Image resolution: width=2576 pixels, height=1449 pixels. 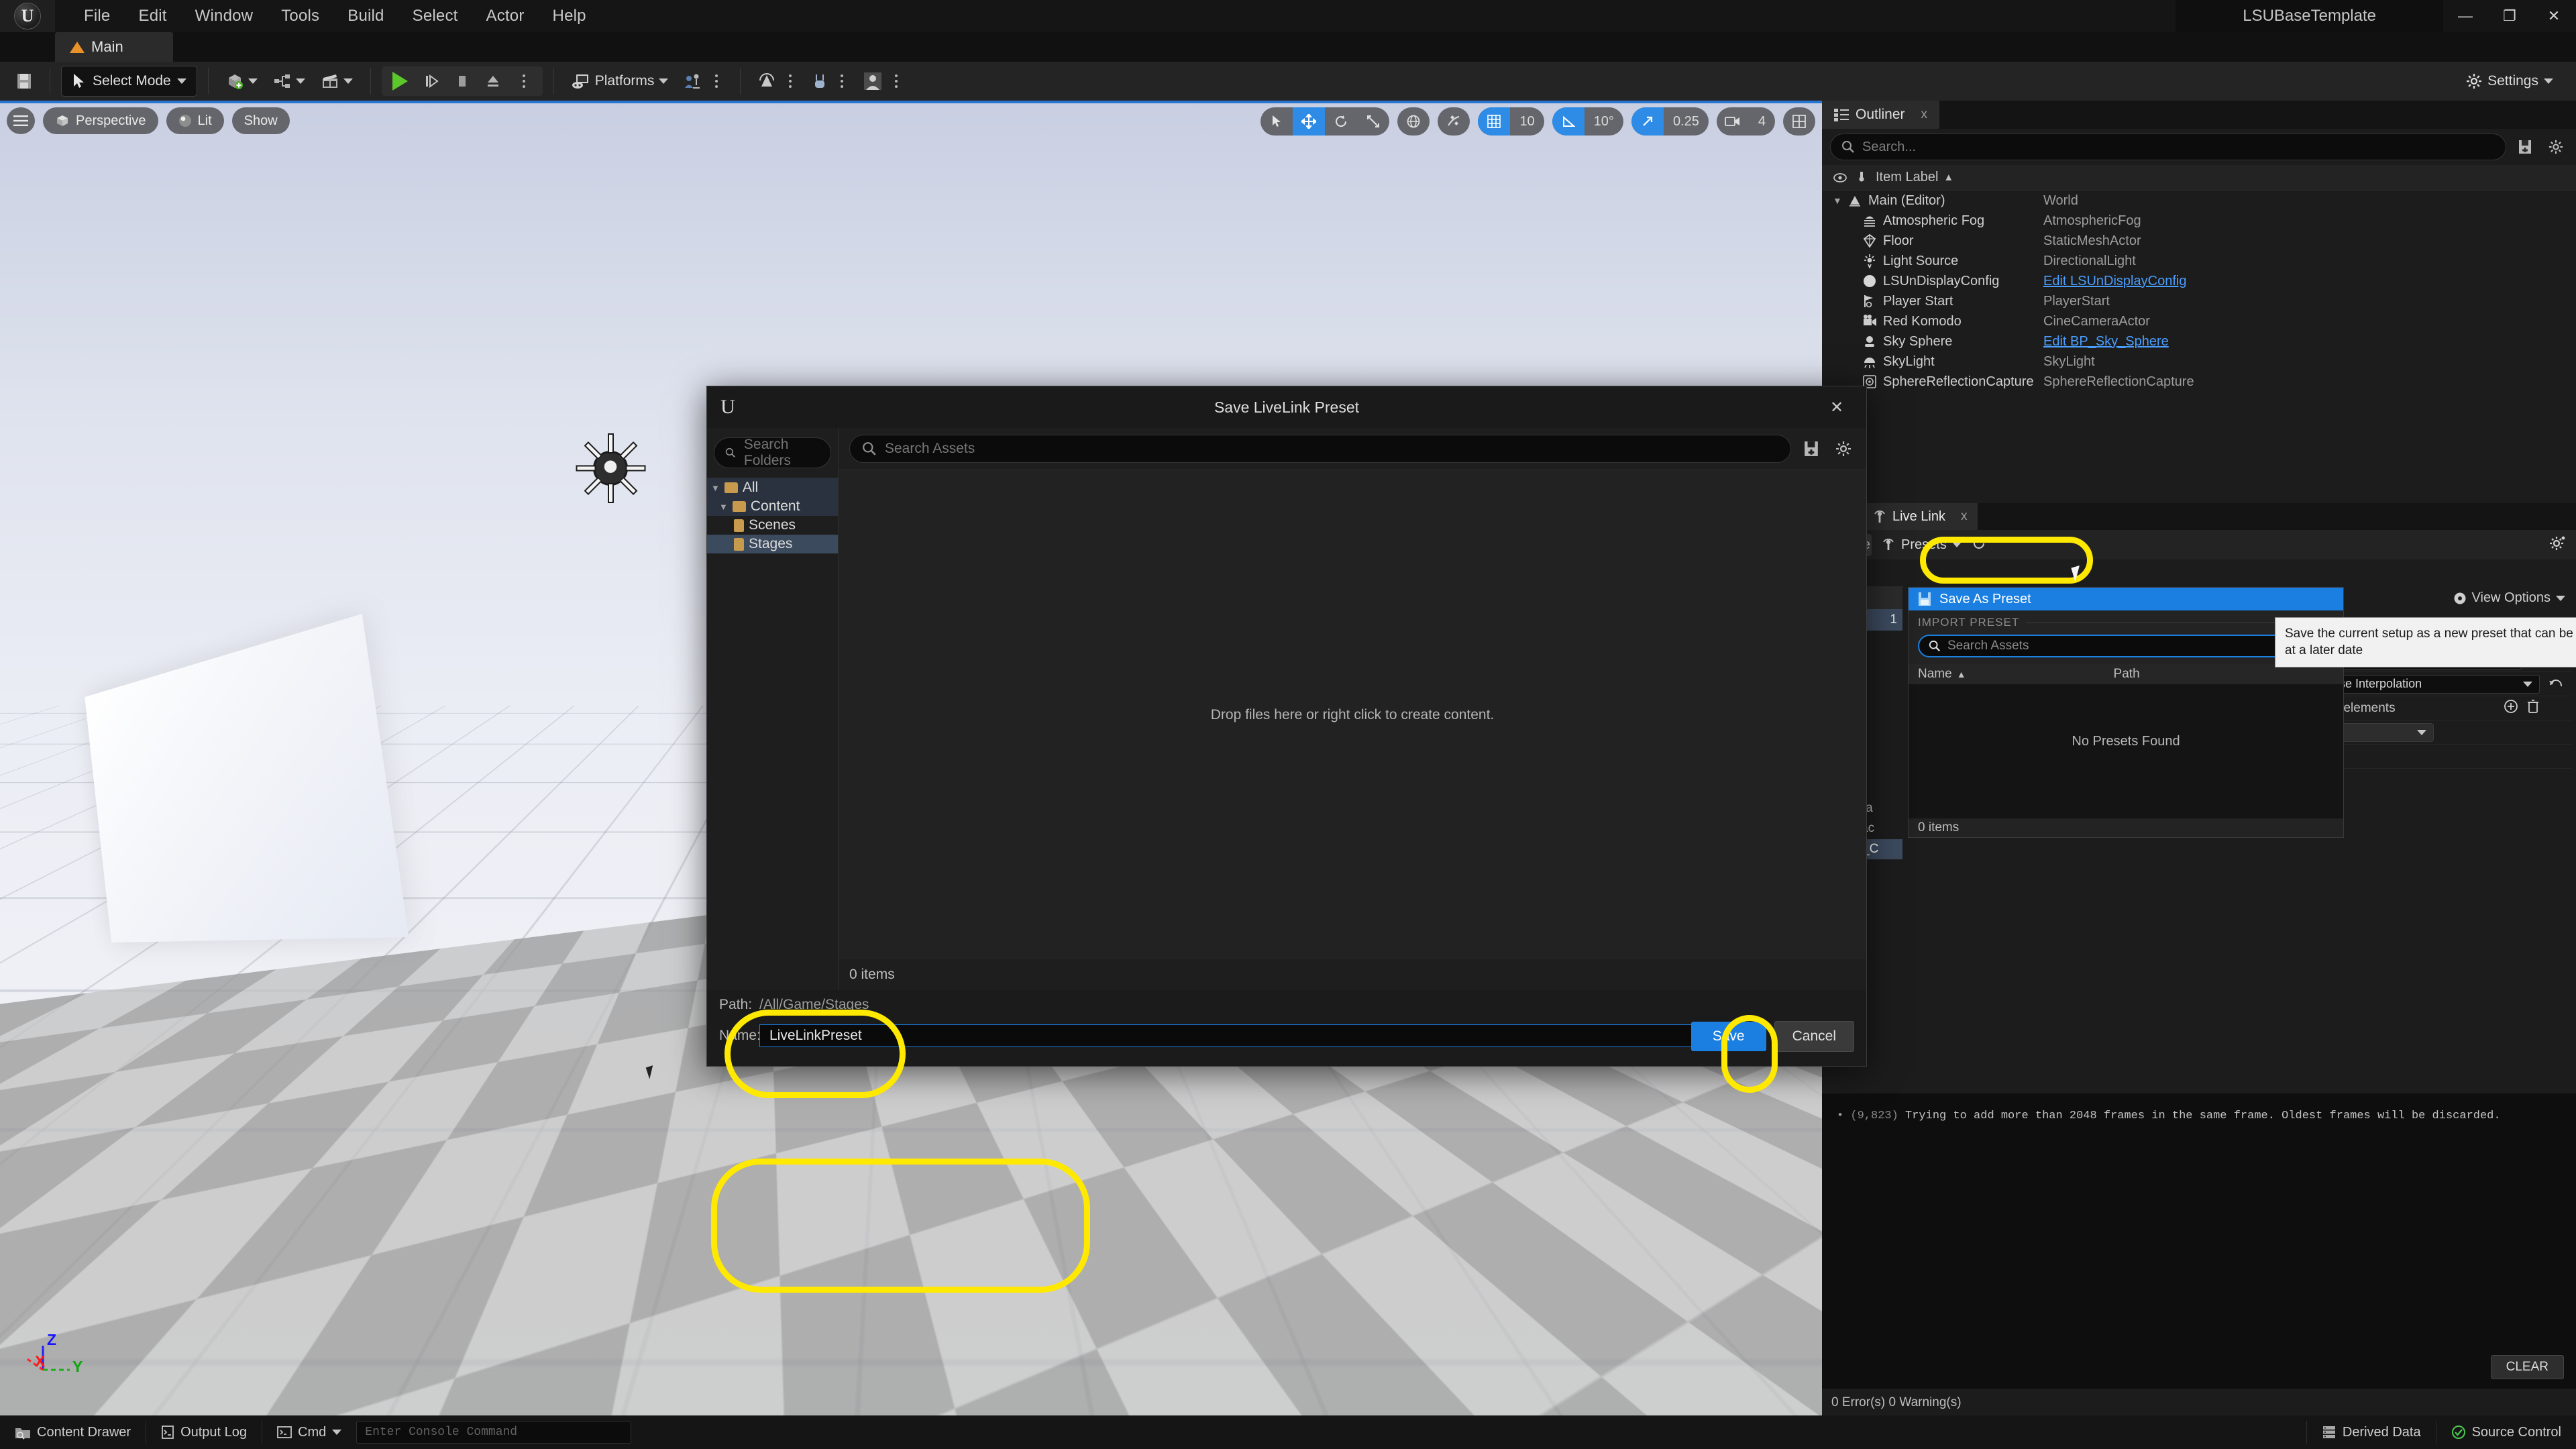 What do you see at coordinates (1373, 121) in the screenshot?
I see `scale-tool-button` at bounding box center [1373, 121].